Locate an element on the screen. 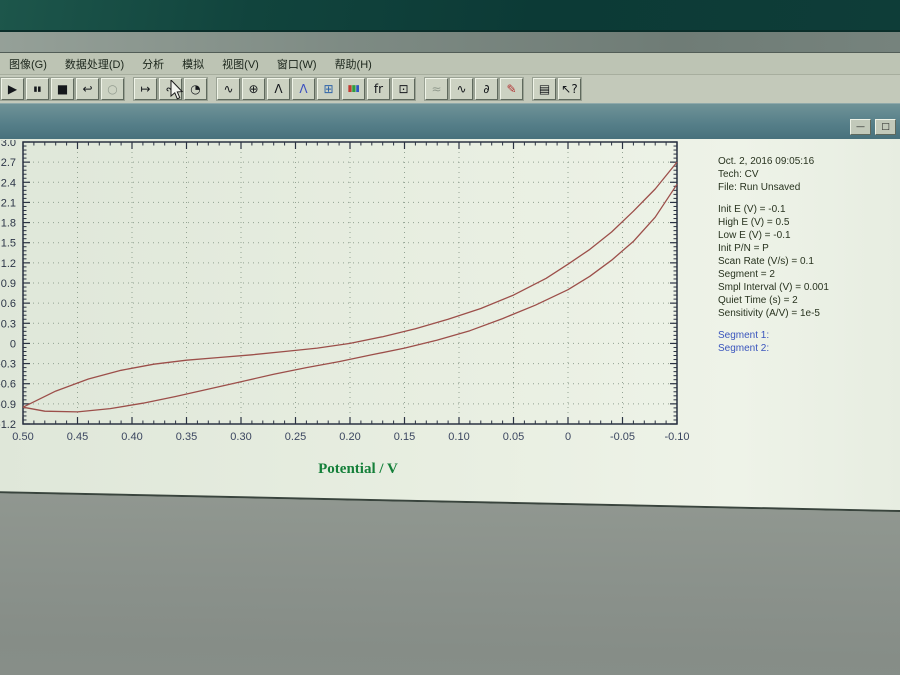  param-line: High E (V) = 0.5 is located at coordinates (754, 222).